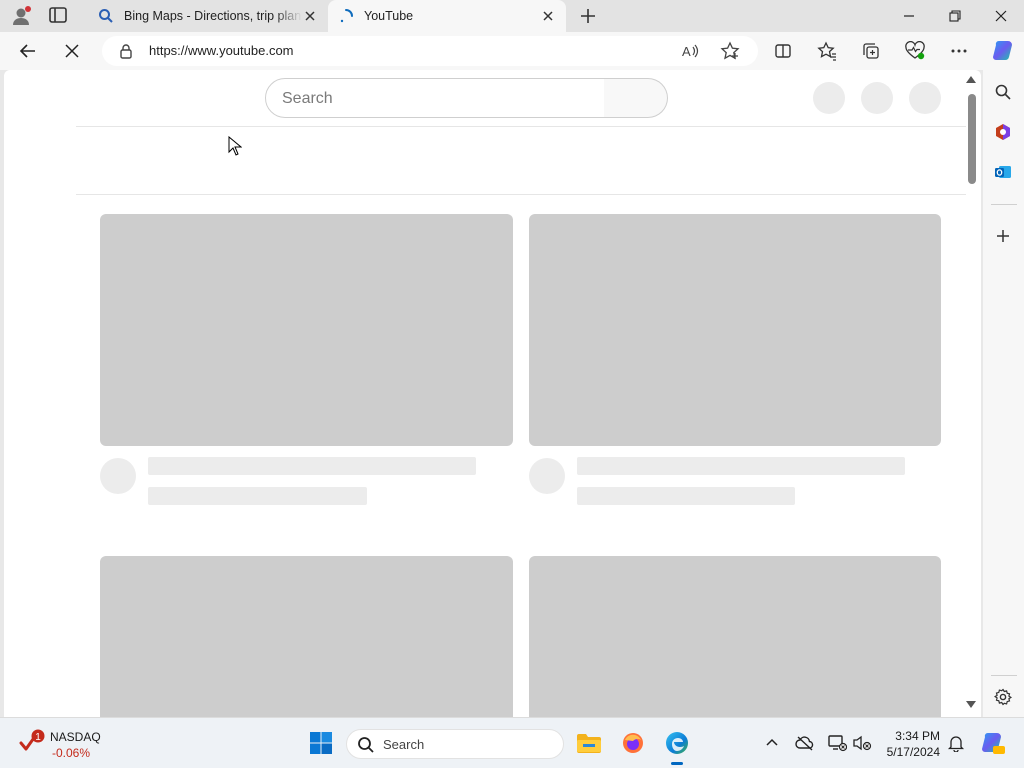 Image resolution: width=1024 pixels, height=768 pixels. Describe the element at coordinates (59, 16) in the screenshot. I see `tab-actions-icon` at that location.